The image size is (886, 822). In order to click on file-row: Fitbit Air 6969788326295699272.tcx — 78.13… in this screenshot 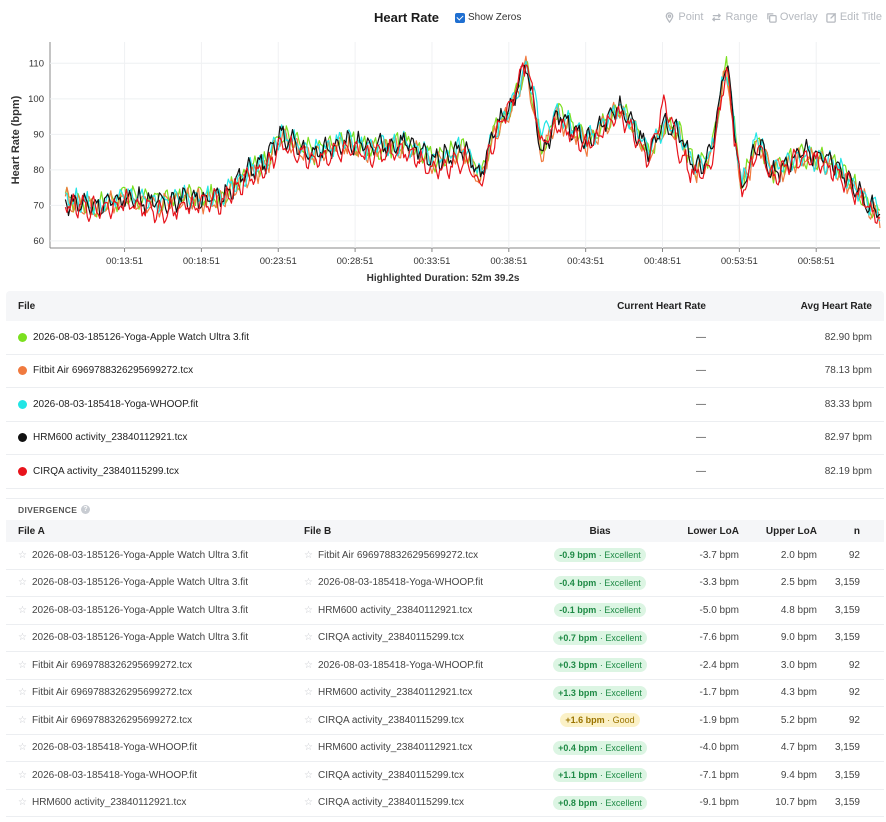, I will do `click(445, 371)`.